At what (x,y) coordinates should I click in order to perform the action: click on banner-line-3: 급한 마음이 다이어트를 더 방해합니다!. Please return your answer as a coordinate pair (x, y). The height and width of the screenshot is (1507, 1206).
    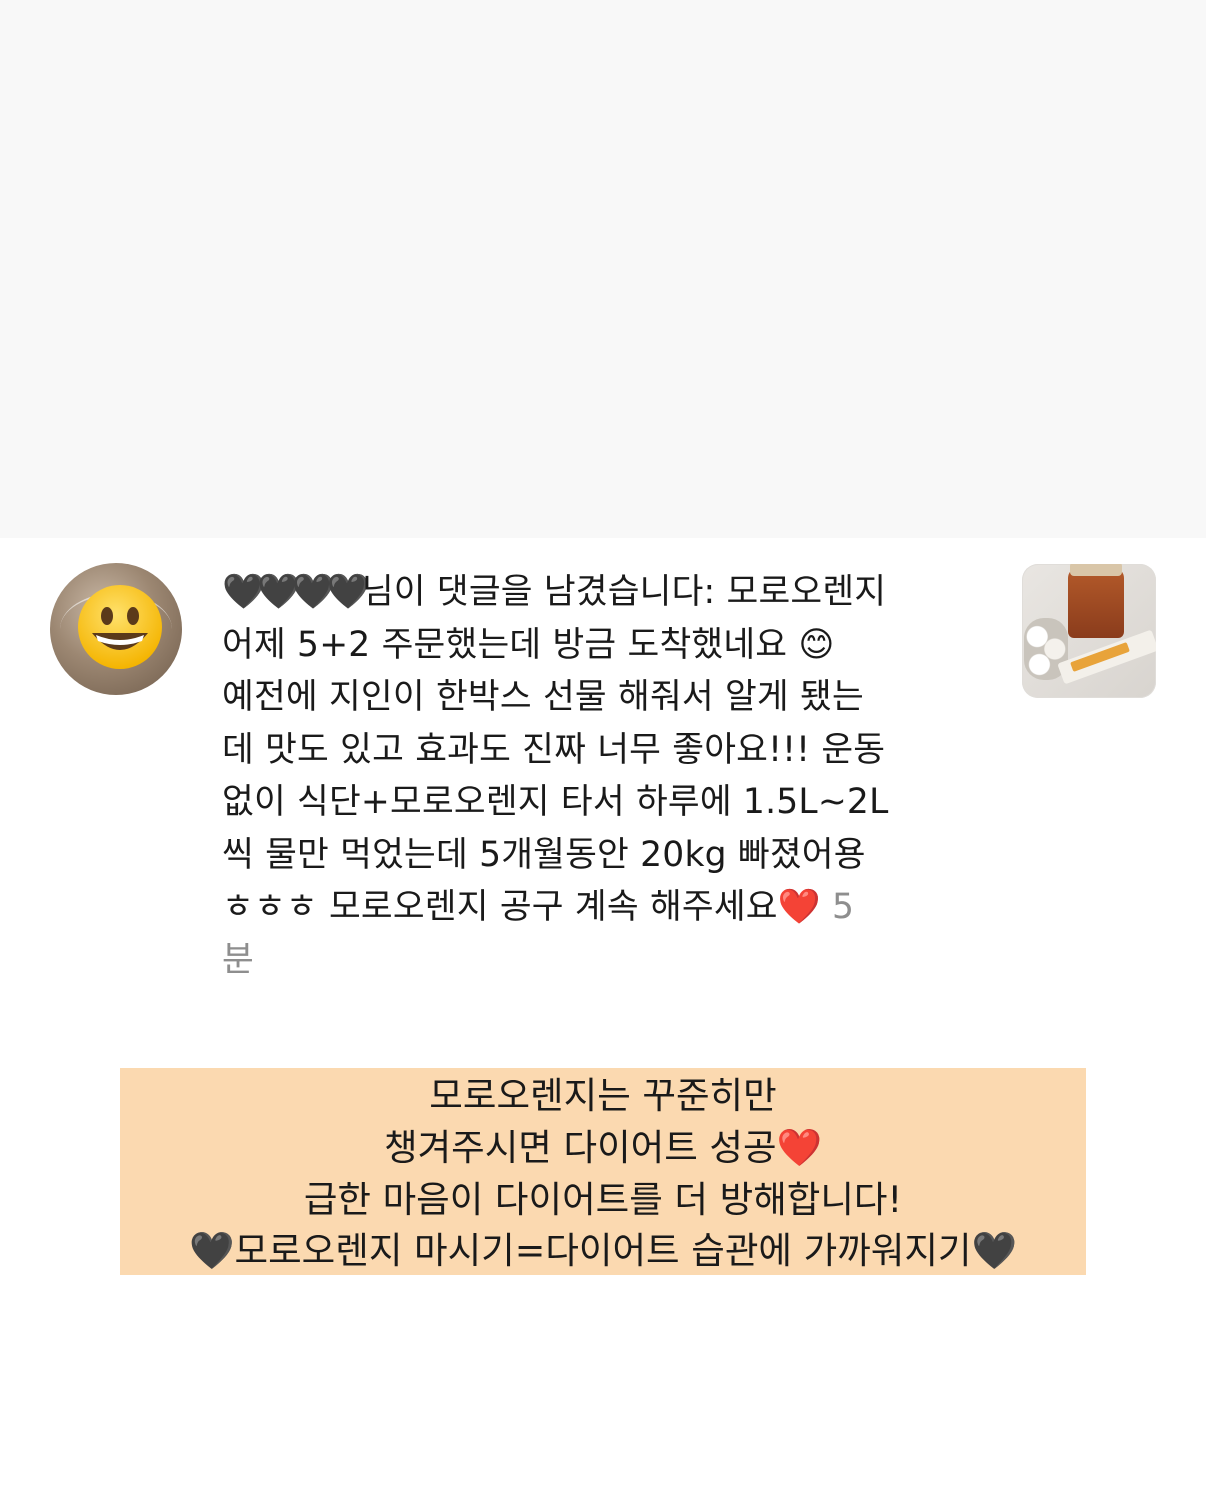
    Looking at the image, I should click on (603, 1199).